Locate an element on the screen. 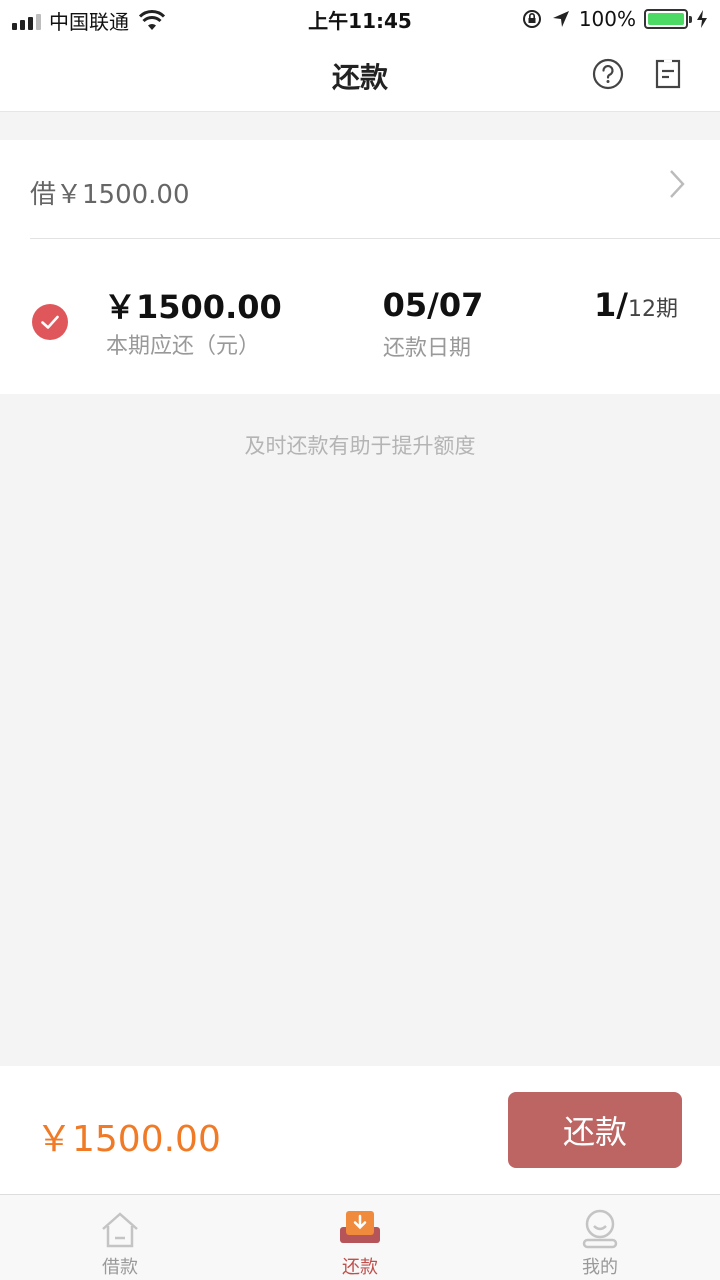 This screenshot has width=720, height=1280. nav-bar: 还款 is located at coordinates (360, 75).